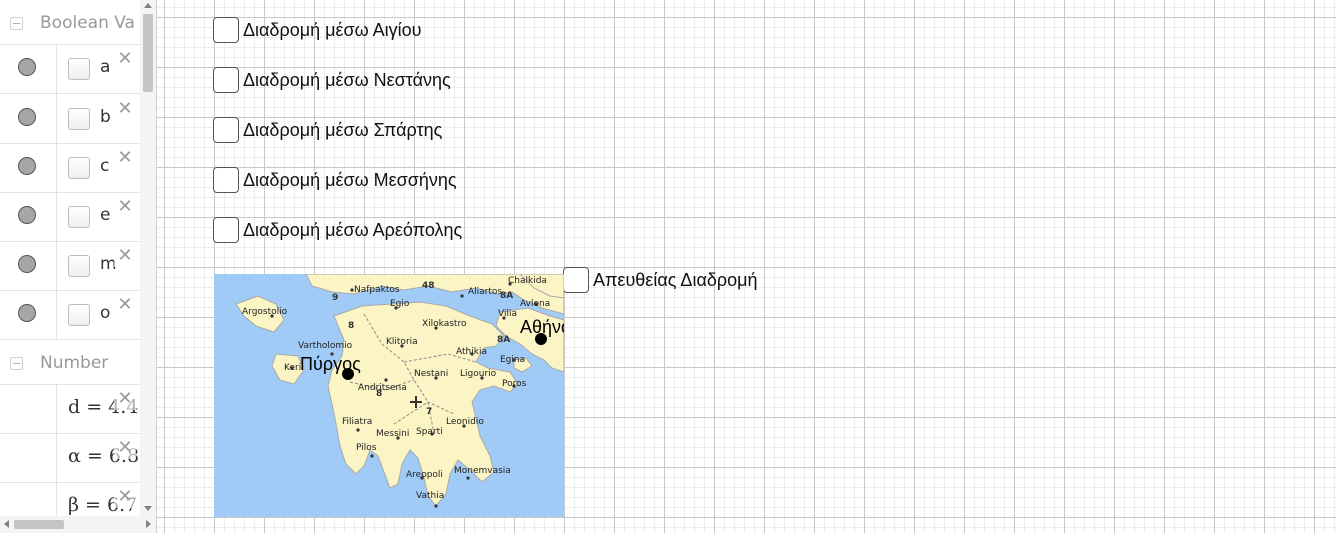 This screenshot has width=1336, height=533. Describe the element at coordinates (377, 290) in the screenshot. I see `place-label: Nafpaktos` at that location.